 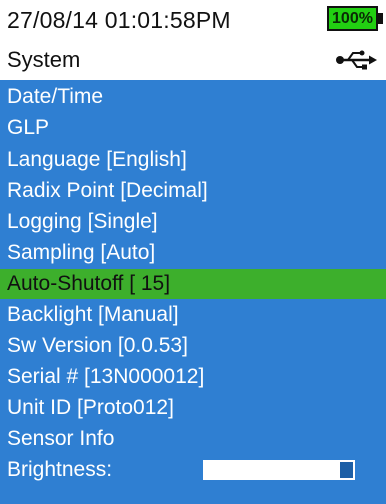 What do you see at coordinates (93, 314) in the screenshot?
I see `menu-item-label: Backlight [Manual]` at bounding box center [93, 314].